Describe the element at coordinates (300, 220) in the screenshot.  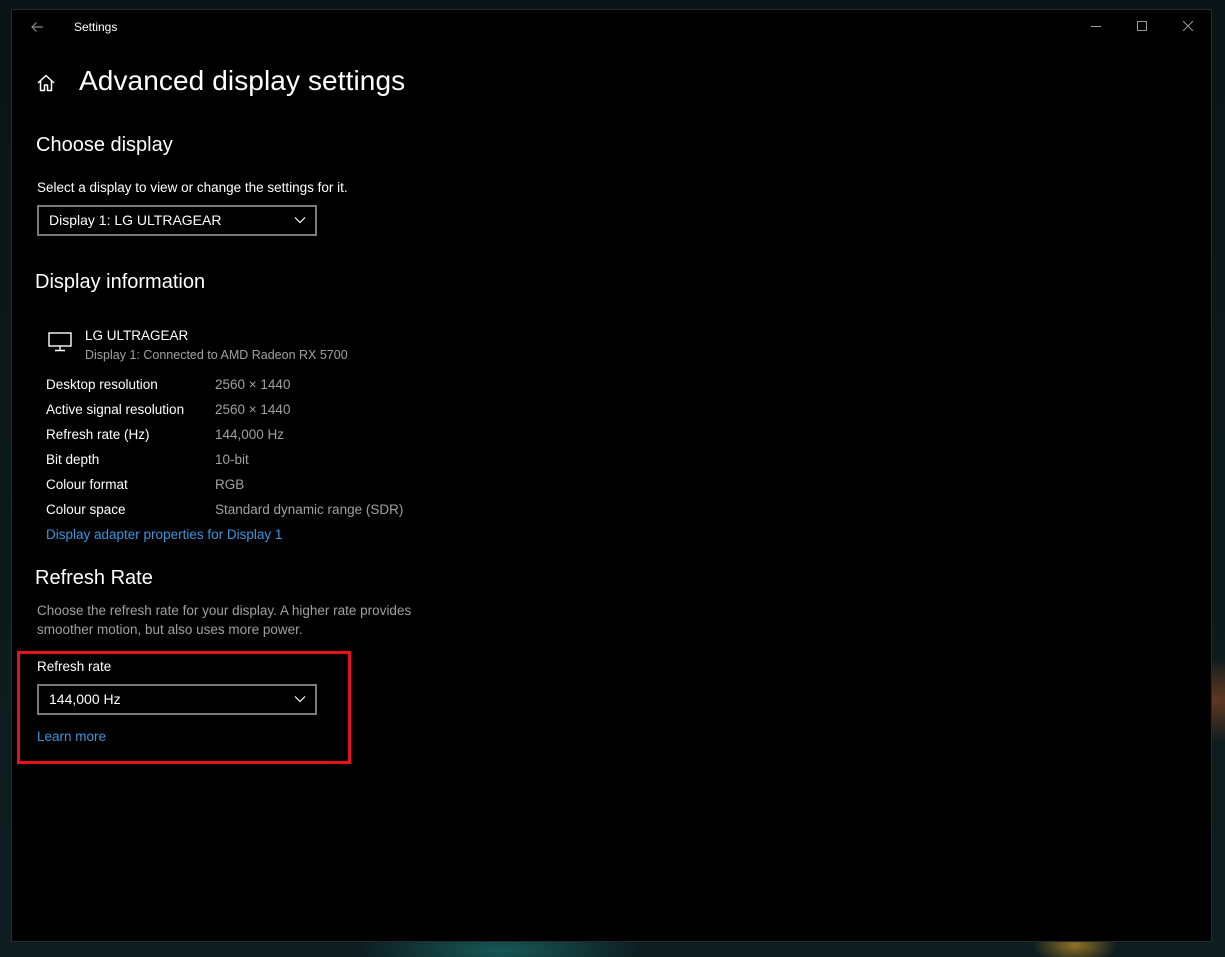
I see `chevron-down-icon` at that location.